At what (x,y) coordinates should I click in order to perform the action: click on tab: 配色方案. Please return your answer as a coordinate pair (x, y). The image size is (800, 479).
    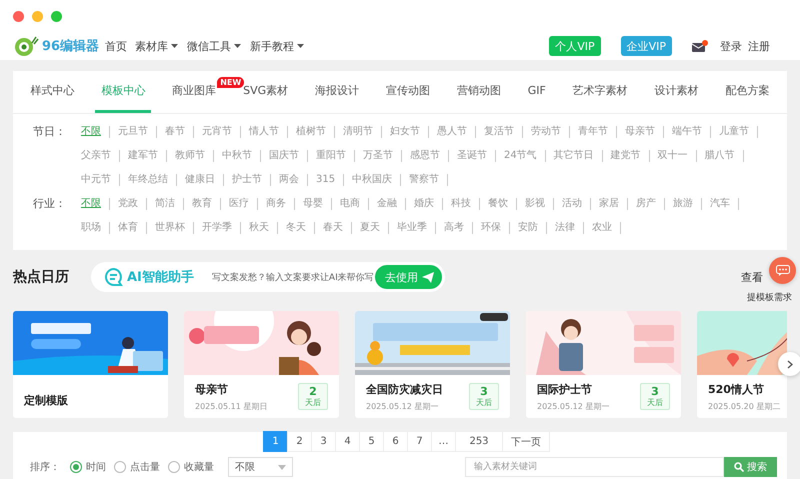
    Looking at the image, I should click on (747, 92).